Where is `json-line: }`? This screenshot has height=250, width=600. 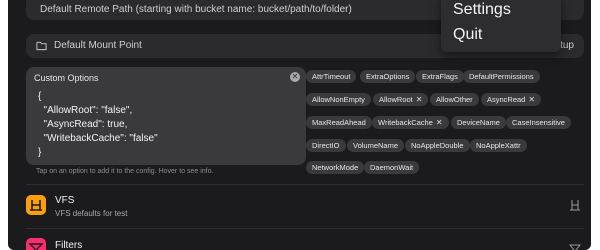
json-line: } is located at coordinates (40, 152).